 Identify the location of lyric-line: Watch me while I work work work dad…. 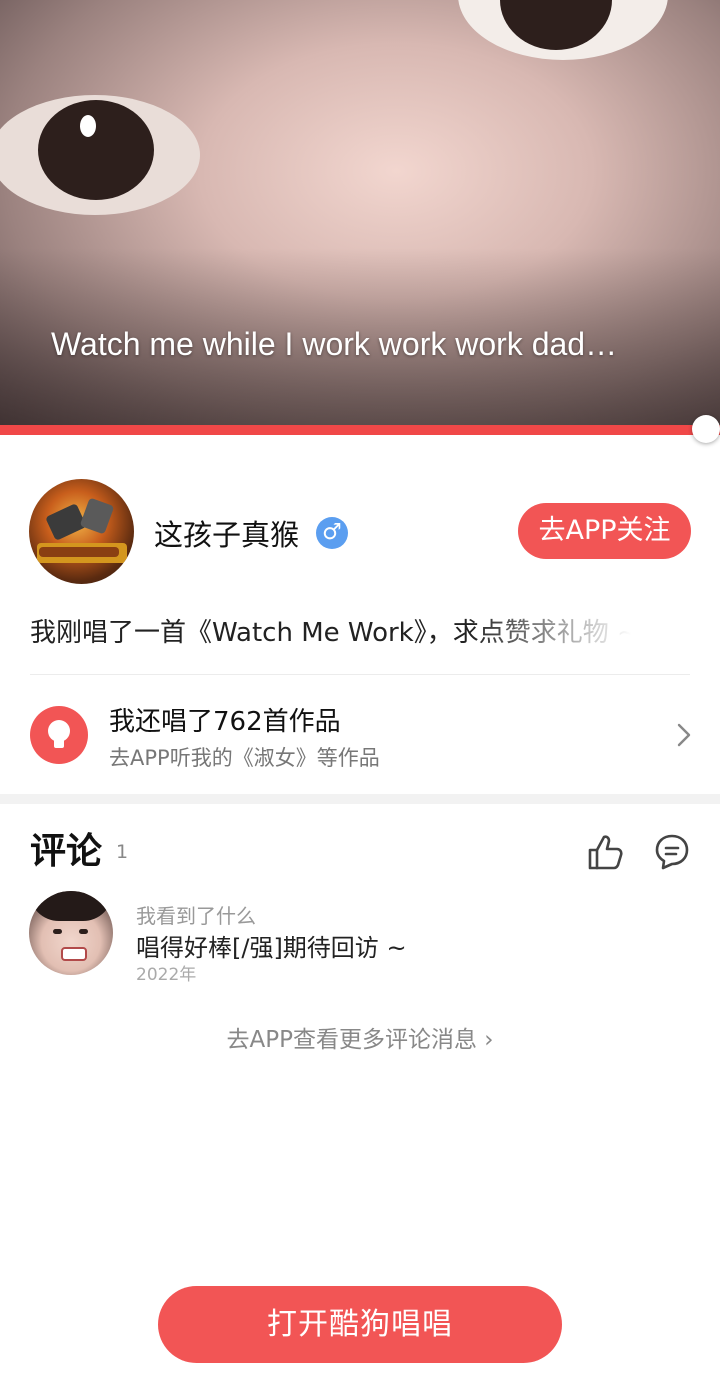
(334, 344).